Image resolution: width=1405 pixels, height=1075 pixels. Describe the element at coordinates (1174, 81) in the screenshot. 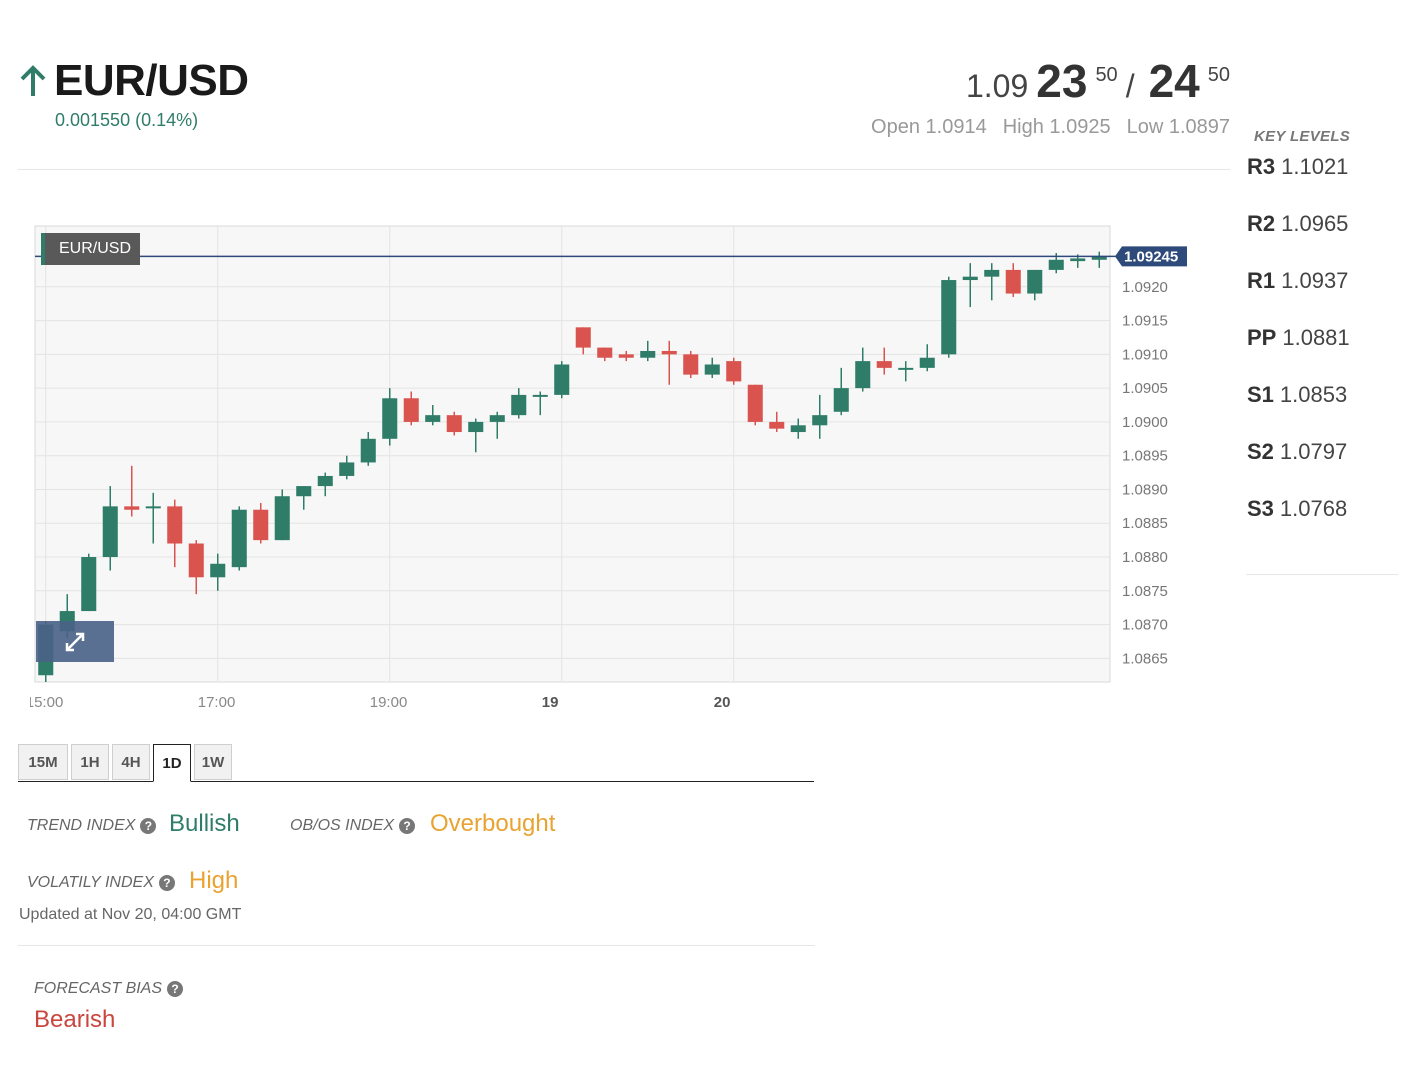

I see `ask-main-digits: 24` at that location.